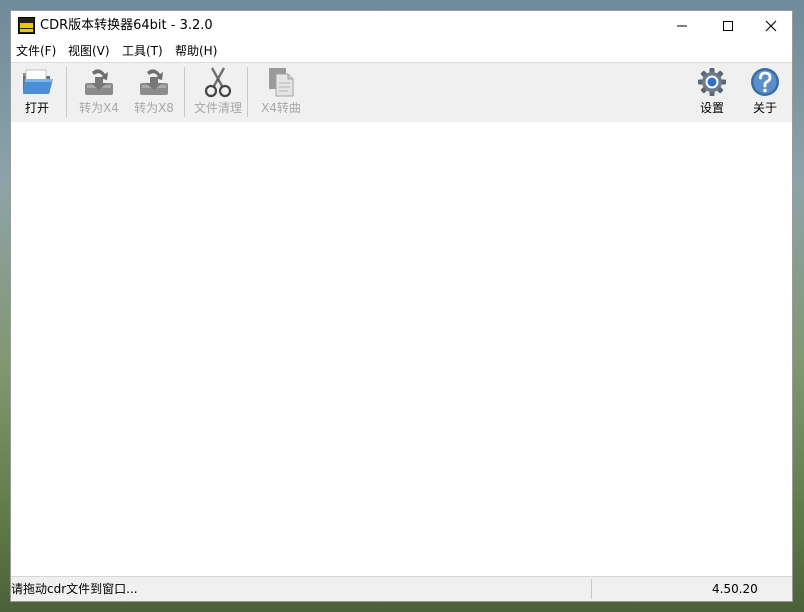  I want to click on close-icon, so click(771, 26).